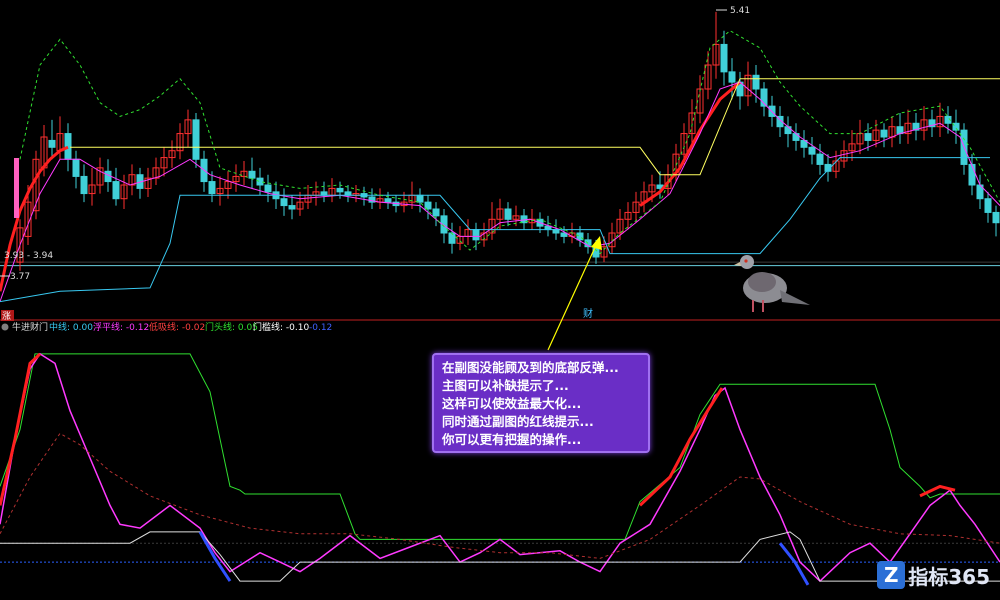 The height and width of the screenshot is (600, 1000). I want to click on watermark-logo: Z 指标365, so click(933, 575).